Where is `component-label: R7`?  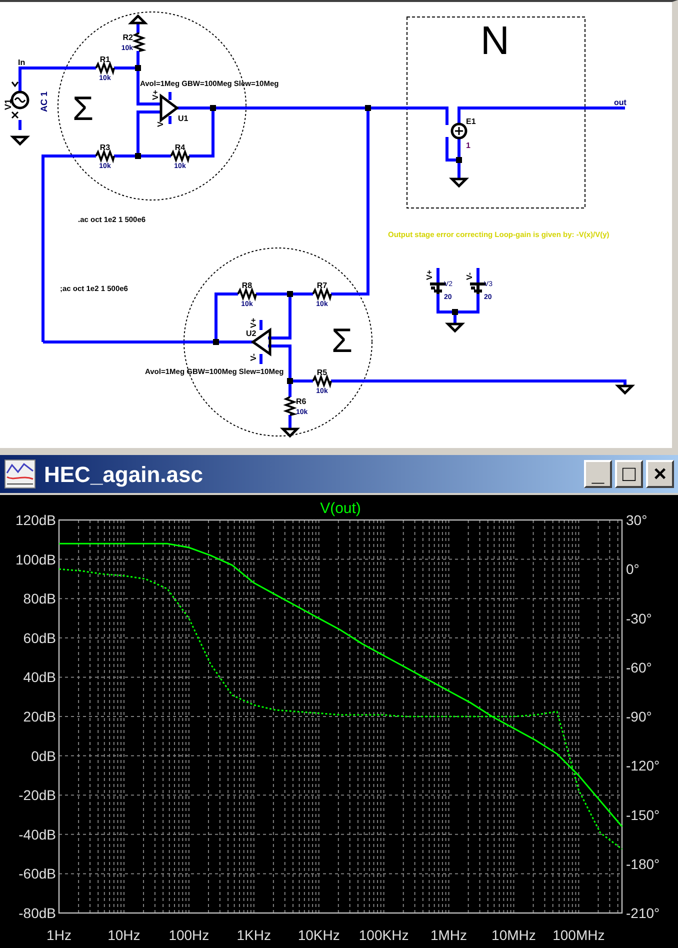 component-label: R7 is located at coordinates (322, 285).